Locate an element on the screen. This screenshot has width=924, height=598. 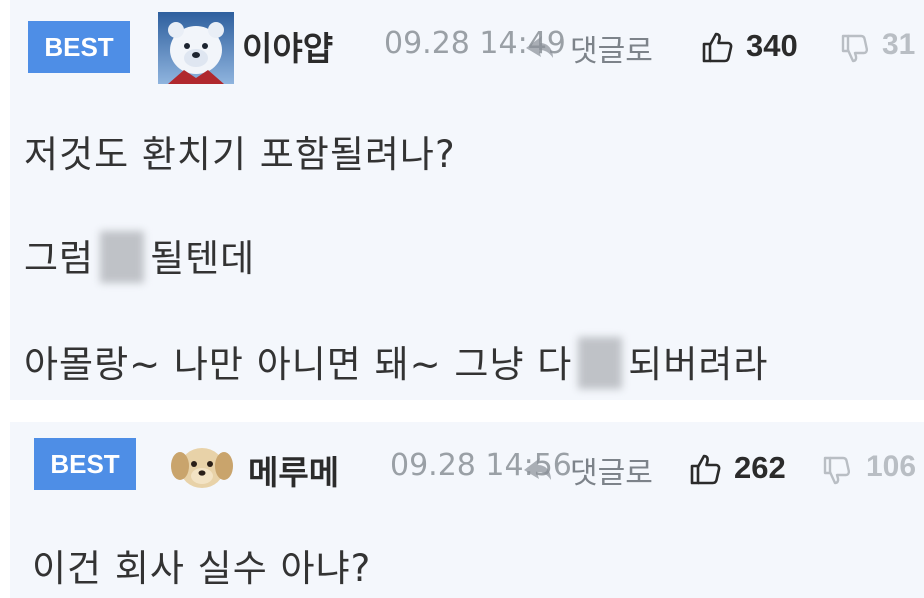
comment-text-line: 그럼 될텐데 is located at coordinates (139, 255).